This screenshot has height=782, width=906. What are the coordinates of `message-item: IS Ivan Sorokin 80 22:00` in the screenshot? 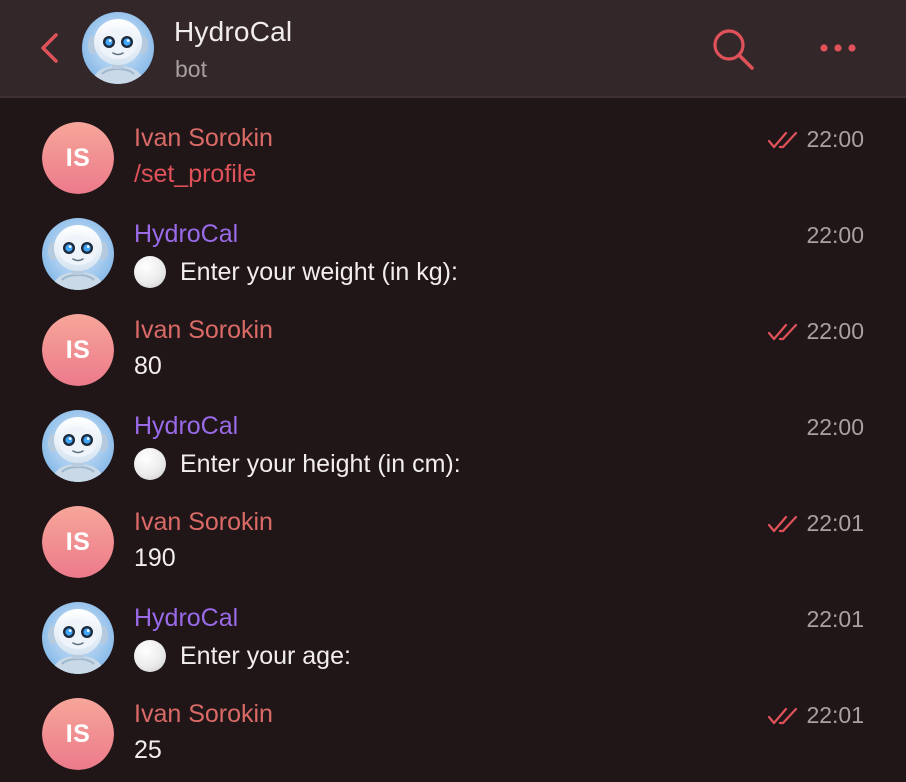 It's located at (453, 338).